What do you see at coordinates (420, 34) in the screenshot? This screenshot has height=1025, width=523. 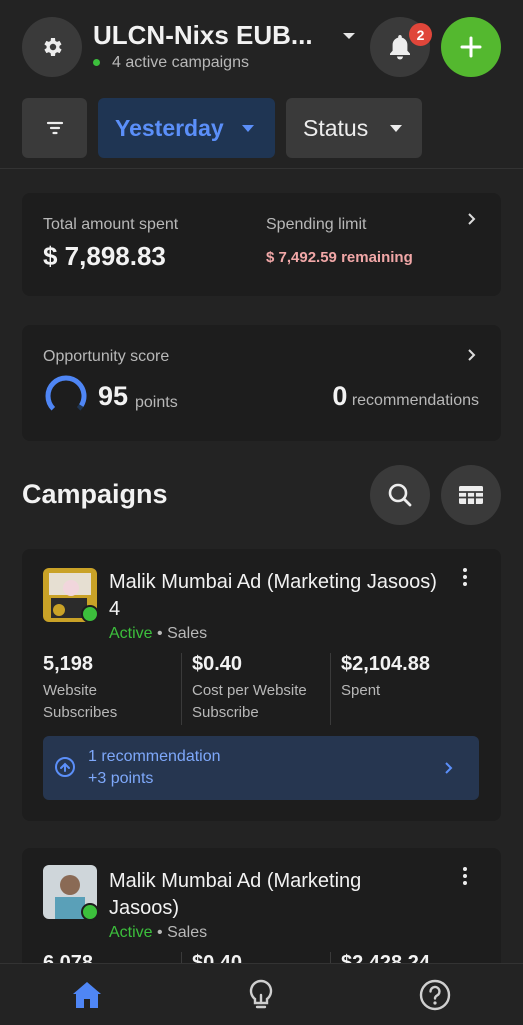 I see `notification-badge: 2` at bounding box center [420, 34].